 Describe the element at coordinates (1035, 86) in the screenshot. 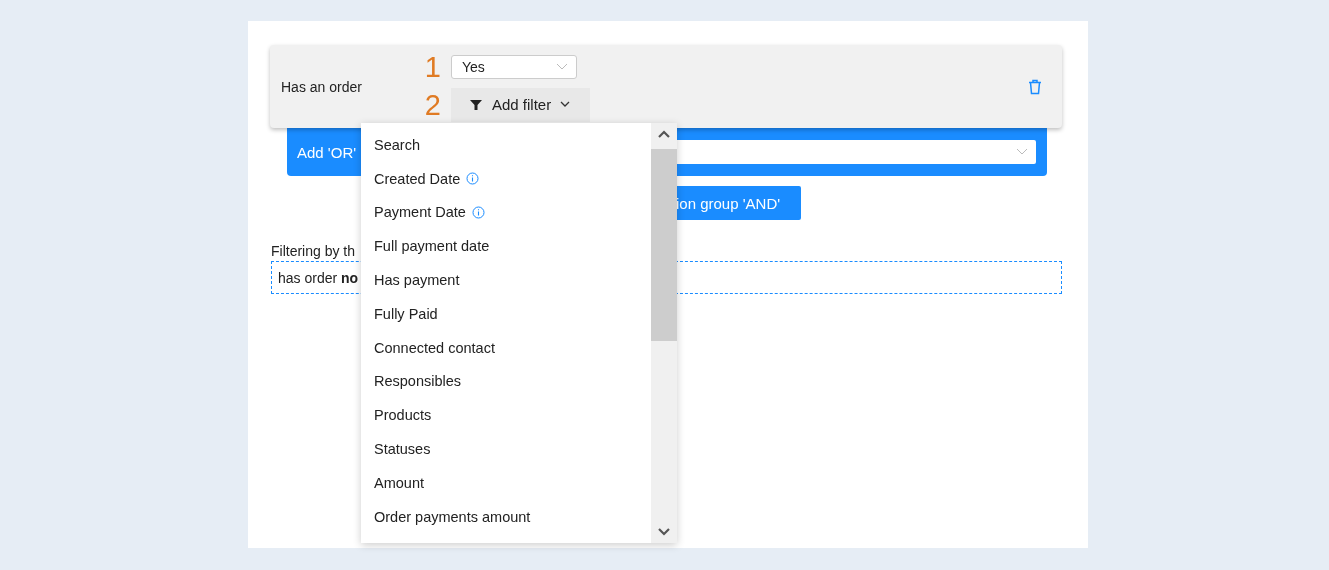

I see `trash-icon` at that location.